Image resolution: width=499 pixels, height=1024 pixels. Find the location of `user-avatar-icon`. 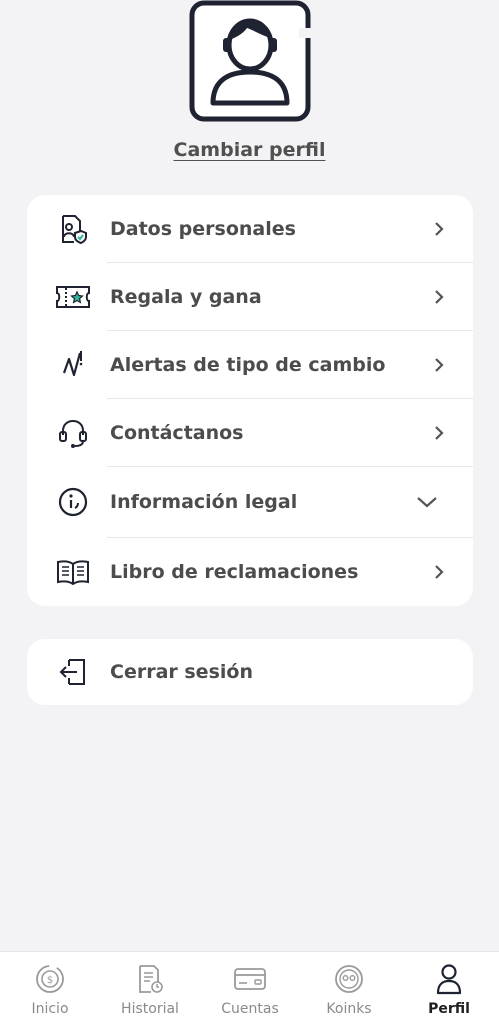

user-avatar-icon is located at coordinates (250, 61).